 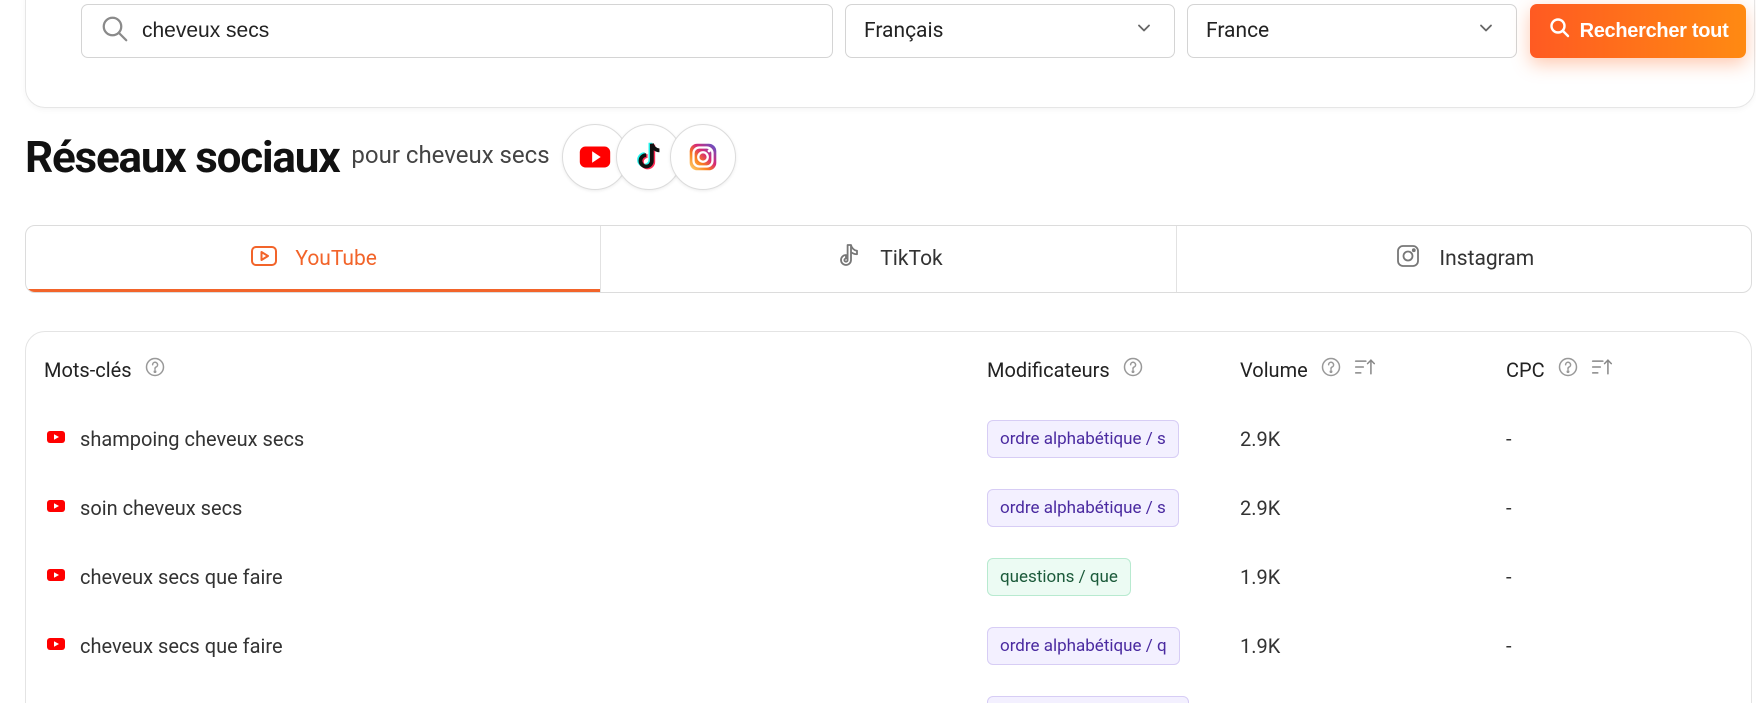 I want to click on column-header-cpc: CPC, so click(x=1559, y=369).